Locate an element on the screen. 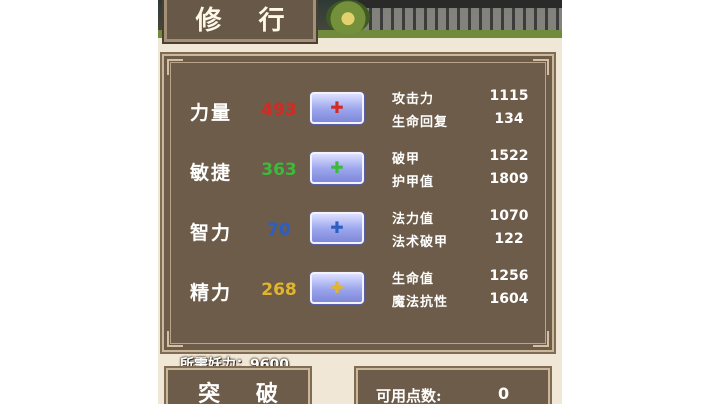  title-plate: 修 行 is located at coordinates (240, 21).